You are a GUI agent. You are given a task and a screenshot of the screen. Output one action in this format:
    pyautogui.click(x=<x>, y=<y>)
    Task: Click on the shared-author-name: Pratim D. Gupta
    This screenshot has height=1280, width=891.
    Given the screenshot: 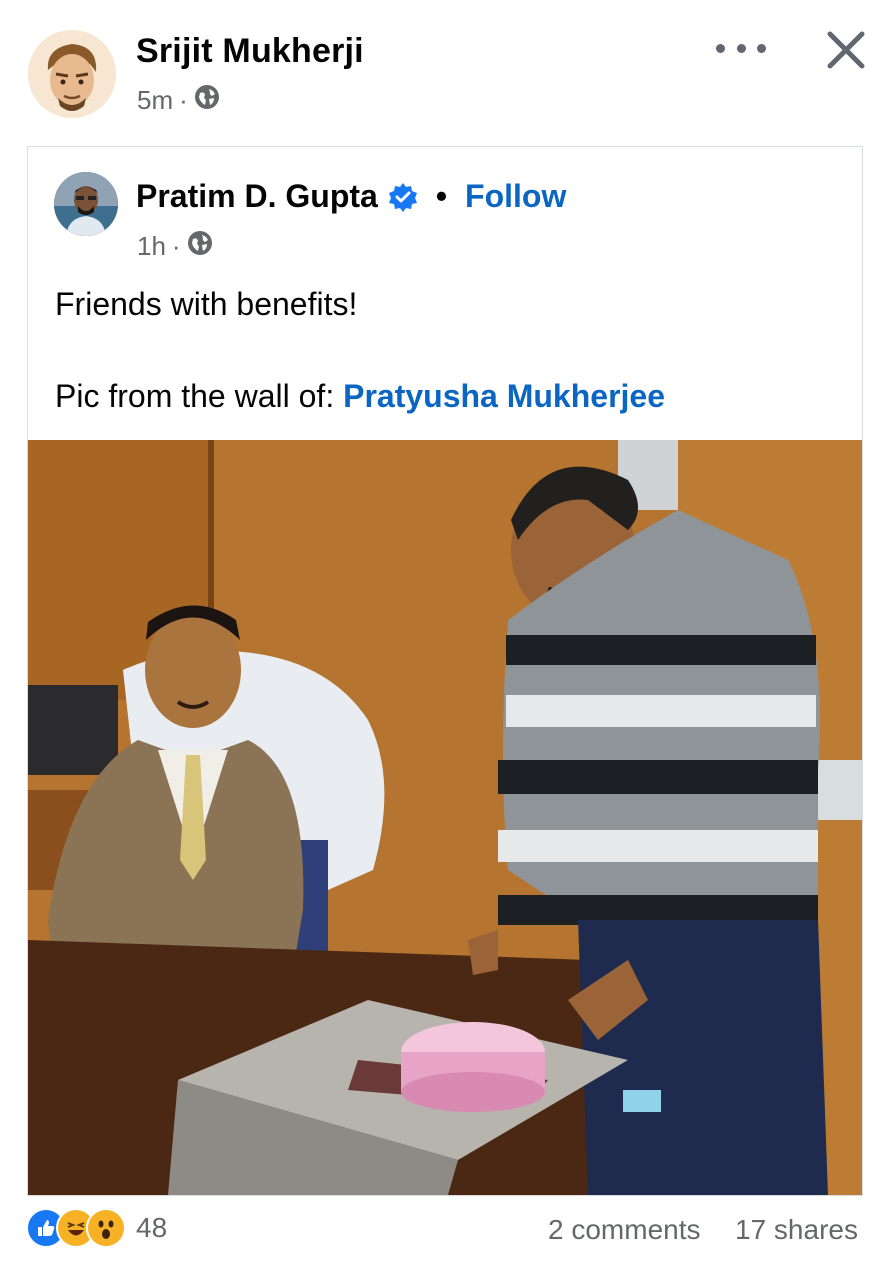 What is the action you would take?
    pyautogui.click(x=257, y=196)
    